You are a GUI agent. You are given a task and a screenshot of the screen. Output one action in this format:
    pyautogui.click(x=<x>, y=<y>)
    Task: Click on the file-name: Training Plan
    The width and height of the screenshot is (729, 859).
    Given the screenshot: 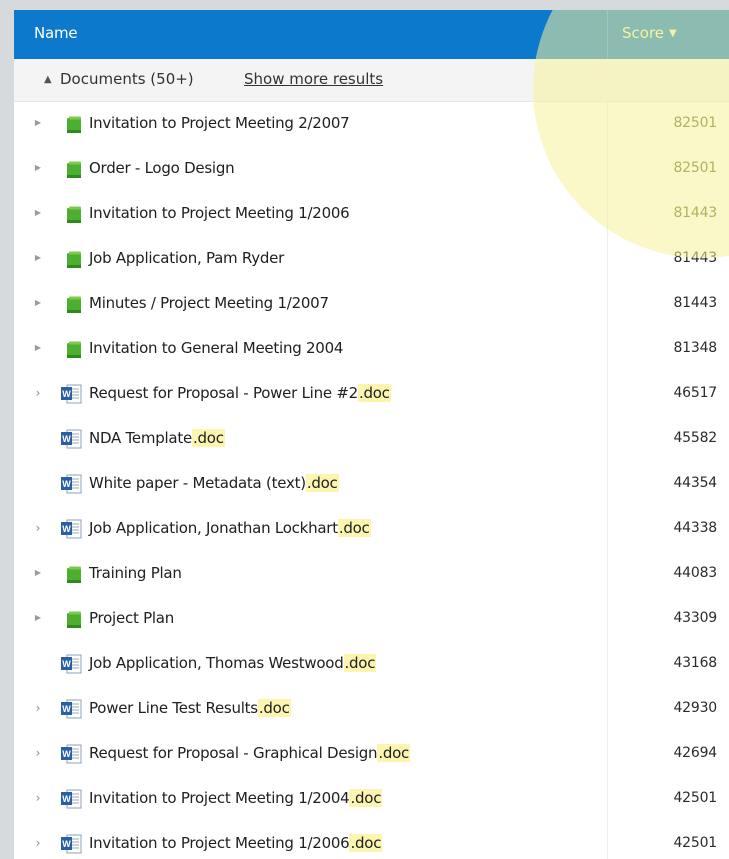 What is the action you would take?
    pyautogui.click(x=135, y=573)
    